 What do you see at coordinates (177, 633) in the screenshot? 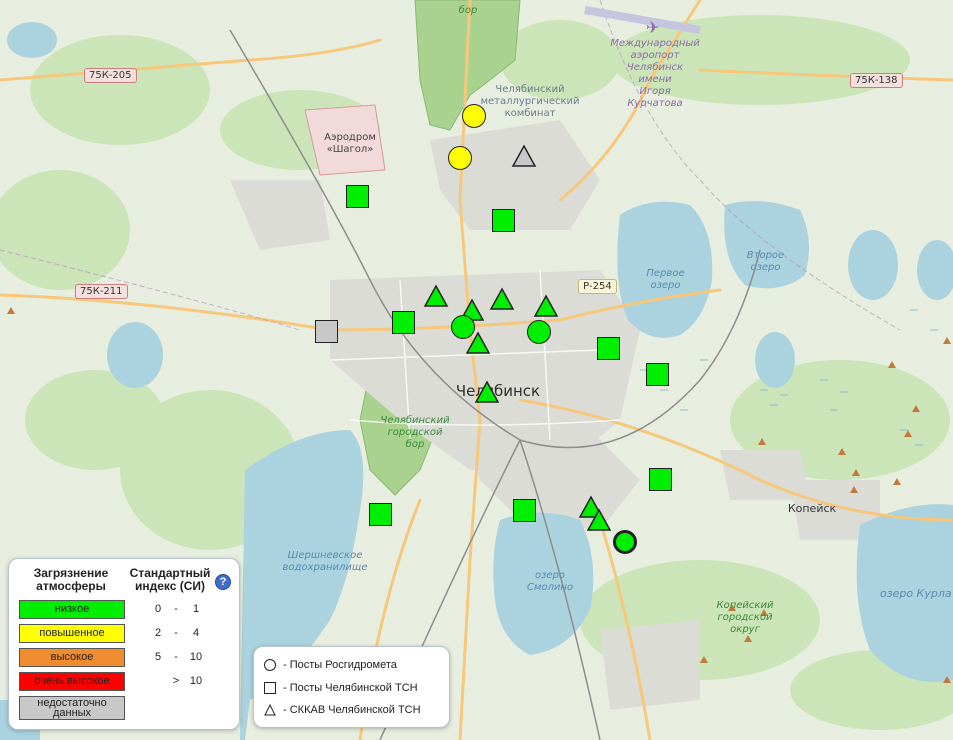
I see `legend-range-elevated: 2-4` at bounding box center [177, 633].